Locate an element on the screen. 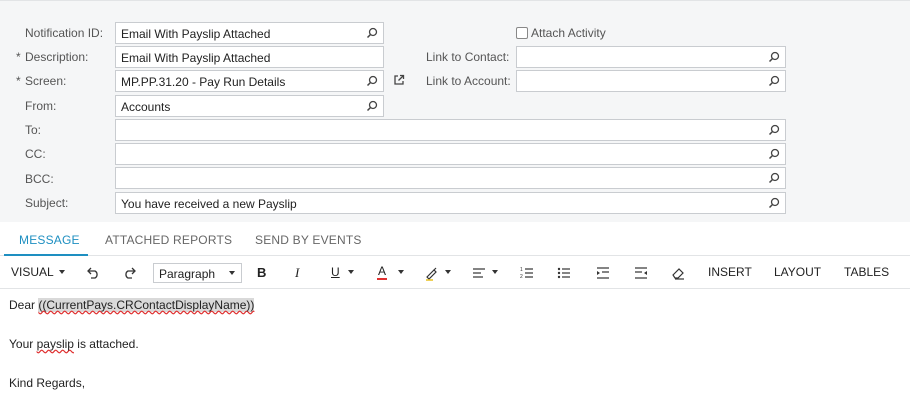 The height and width of the screenshot is (401, 910). link-to-account-field is located at coordinates (651, 81).